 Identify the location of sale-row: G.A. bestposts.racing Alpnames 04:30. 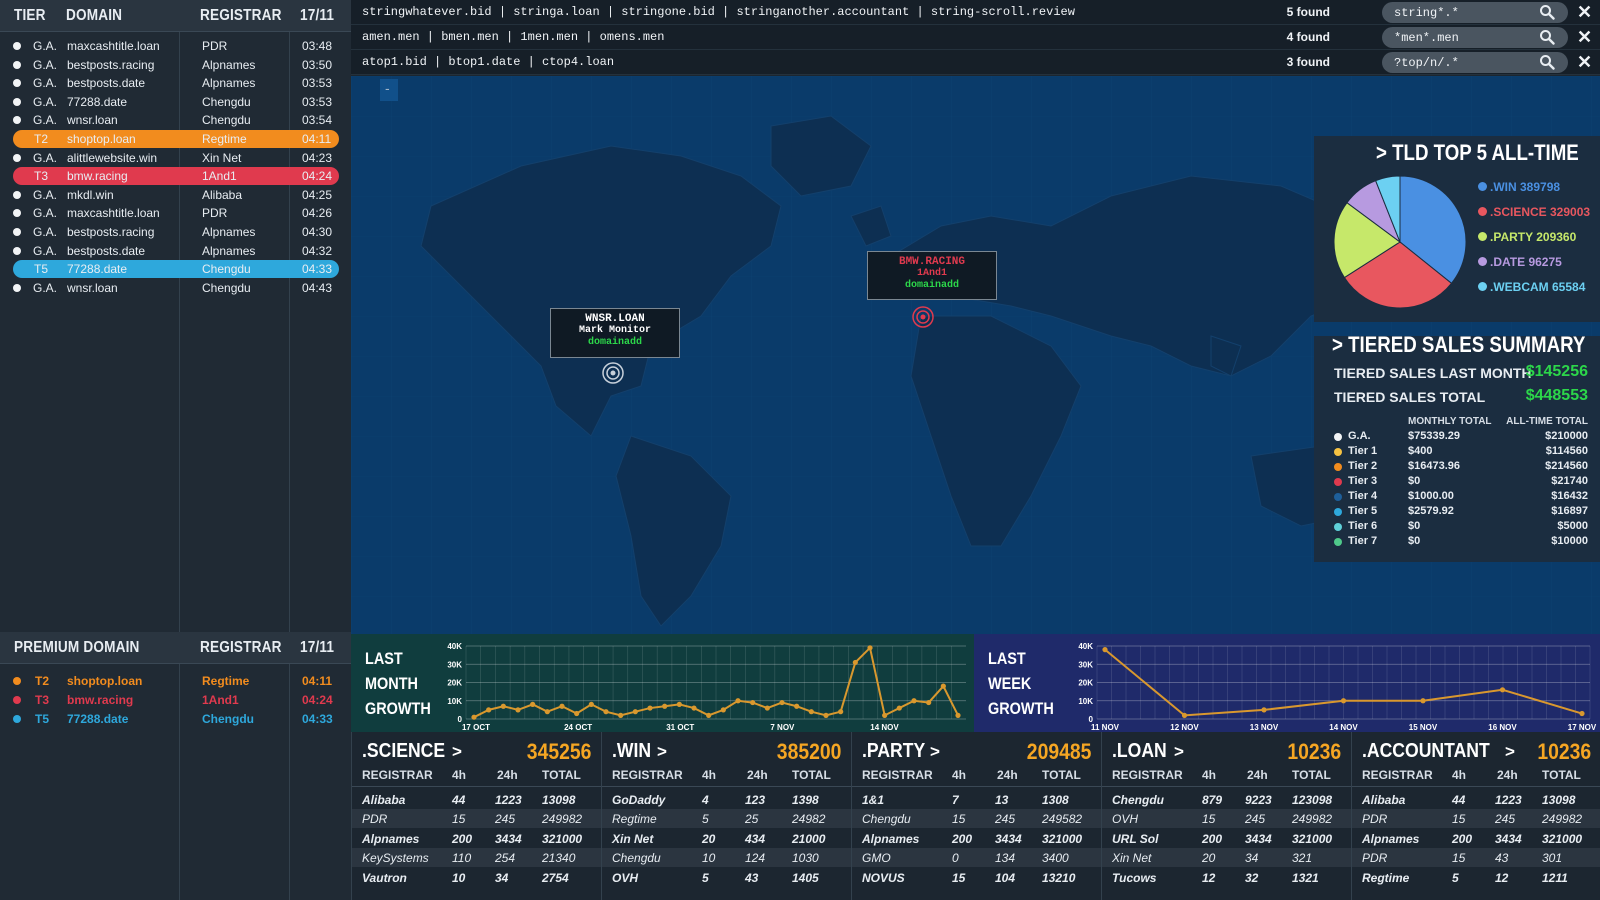
(175, 232).